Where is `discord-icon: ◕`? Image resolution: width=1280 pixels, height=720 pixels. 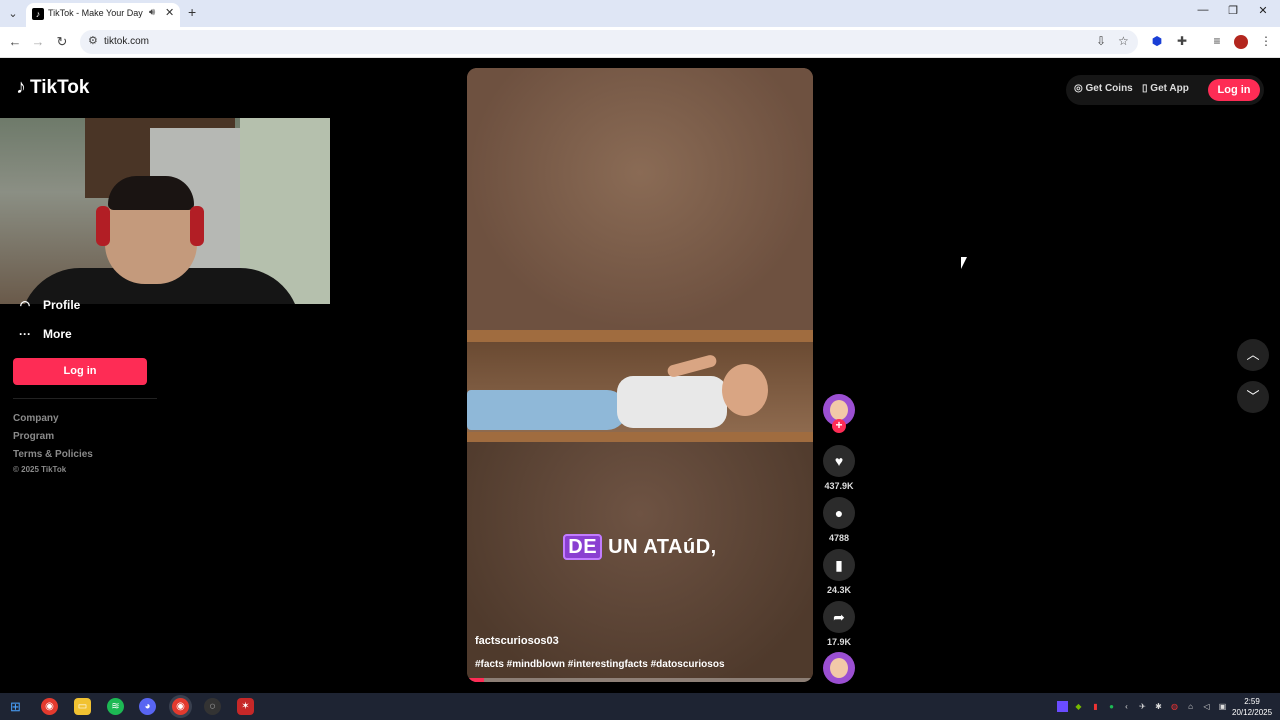 discord-icon: ◕ is located at coordinates (147, 706).